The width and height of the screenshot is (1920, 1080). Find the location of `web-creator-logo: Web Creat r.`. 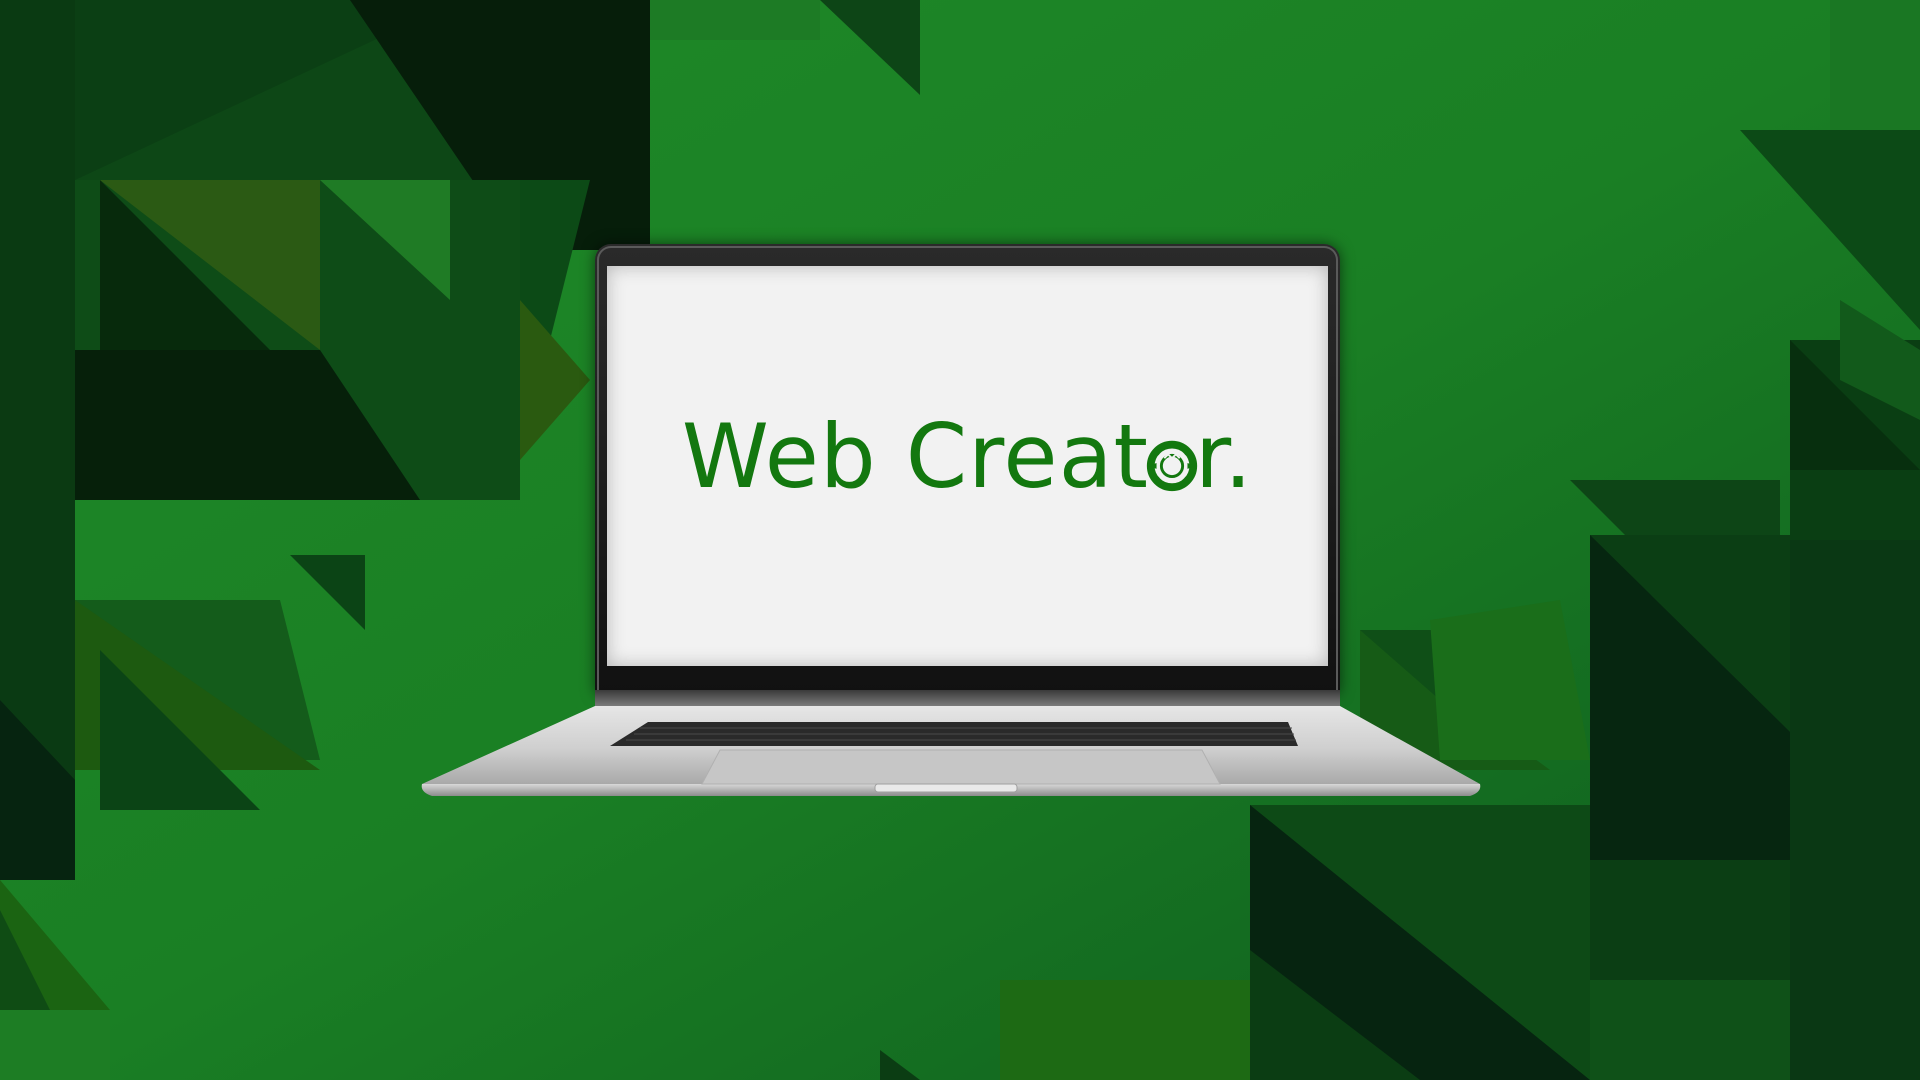

web-creator-logo: Web Creat r. is located at coordinates (967, 456).